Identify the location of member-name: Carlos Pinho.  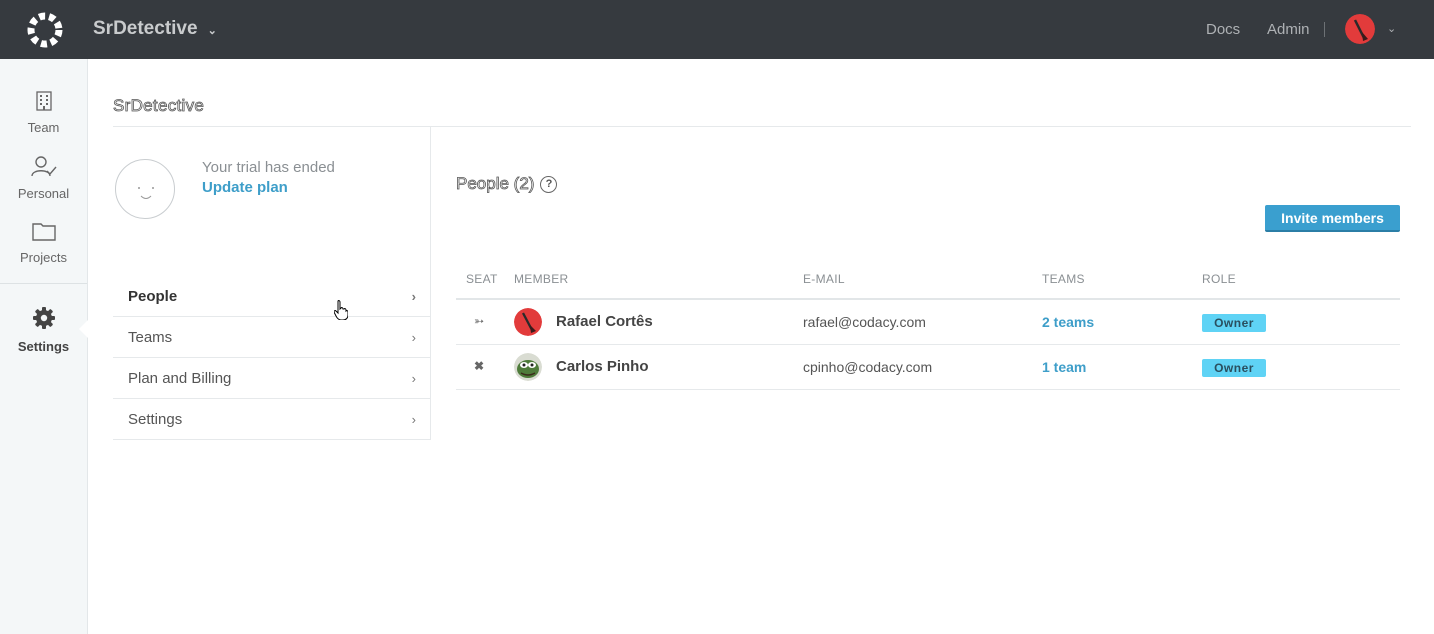
(602, 366).